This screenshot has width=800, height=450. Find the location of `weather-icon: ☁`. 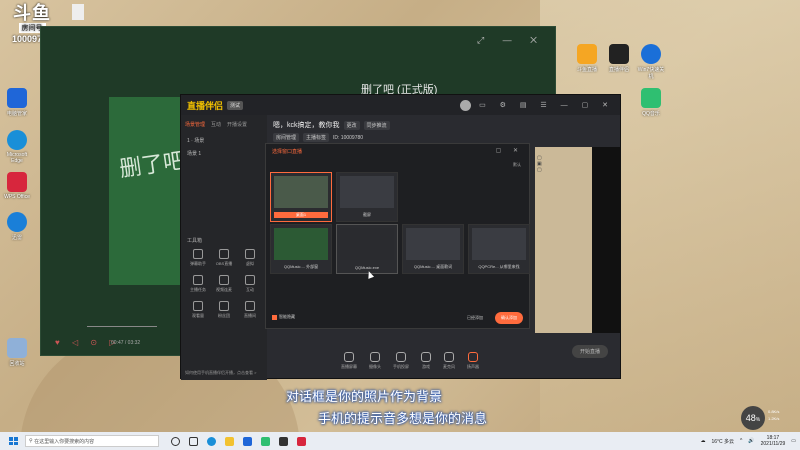

weather-icon: ☁ is located at coordinates (702, 441).